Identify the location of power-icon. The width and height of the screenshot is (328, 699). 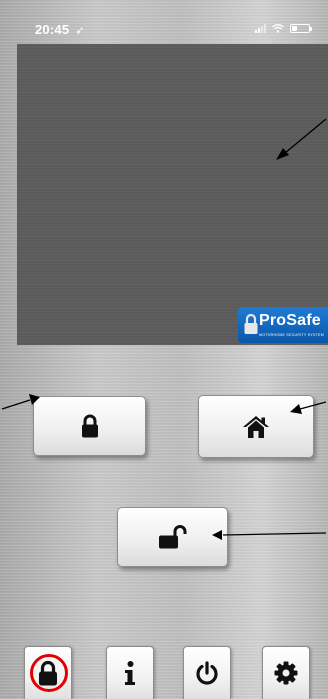
(207, 673).